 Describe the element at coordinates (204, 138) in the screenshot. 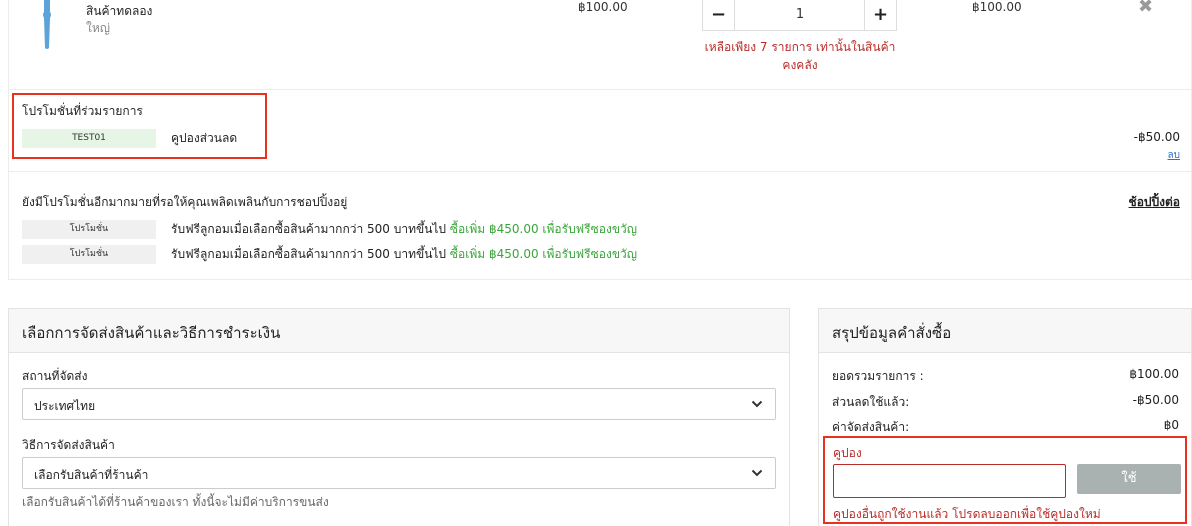

I see `coupon-name: คูปองส่วนลด` at that location.